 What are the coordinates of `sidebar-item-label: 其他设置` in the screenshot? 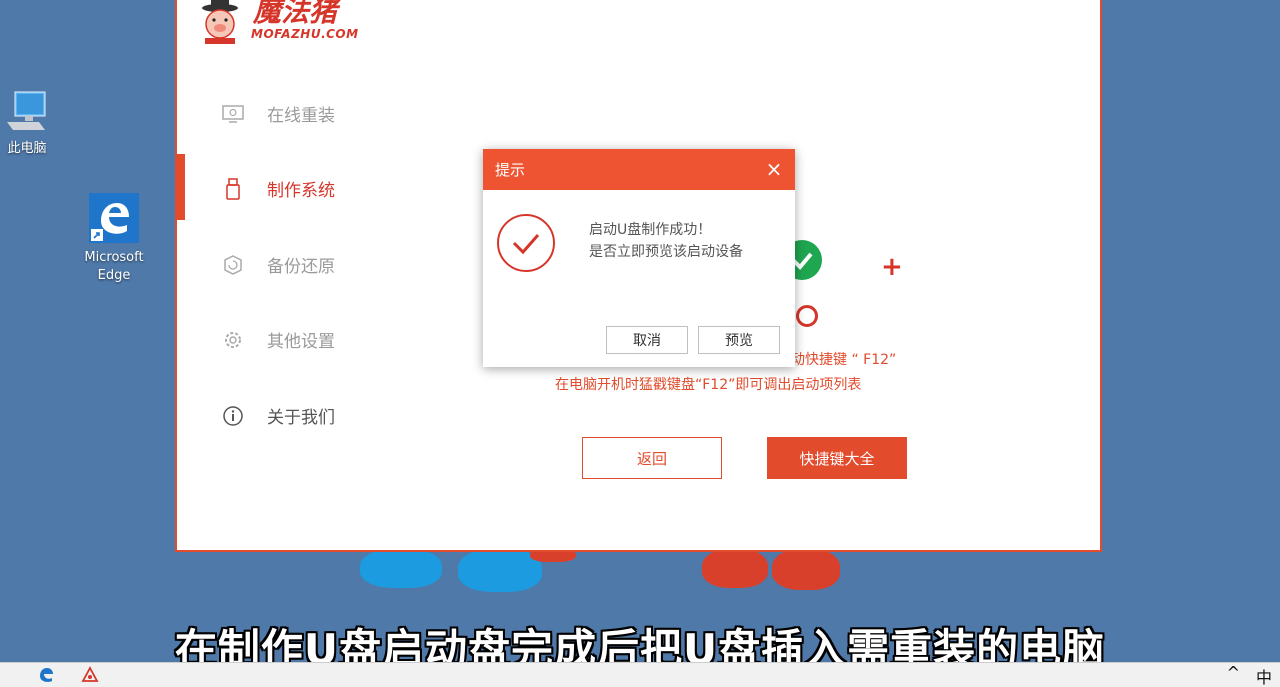 It's located at (301, 342).